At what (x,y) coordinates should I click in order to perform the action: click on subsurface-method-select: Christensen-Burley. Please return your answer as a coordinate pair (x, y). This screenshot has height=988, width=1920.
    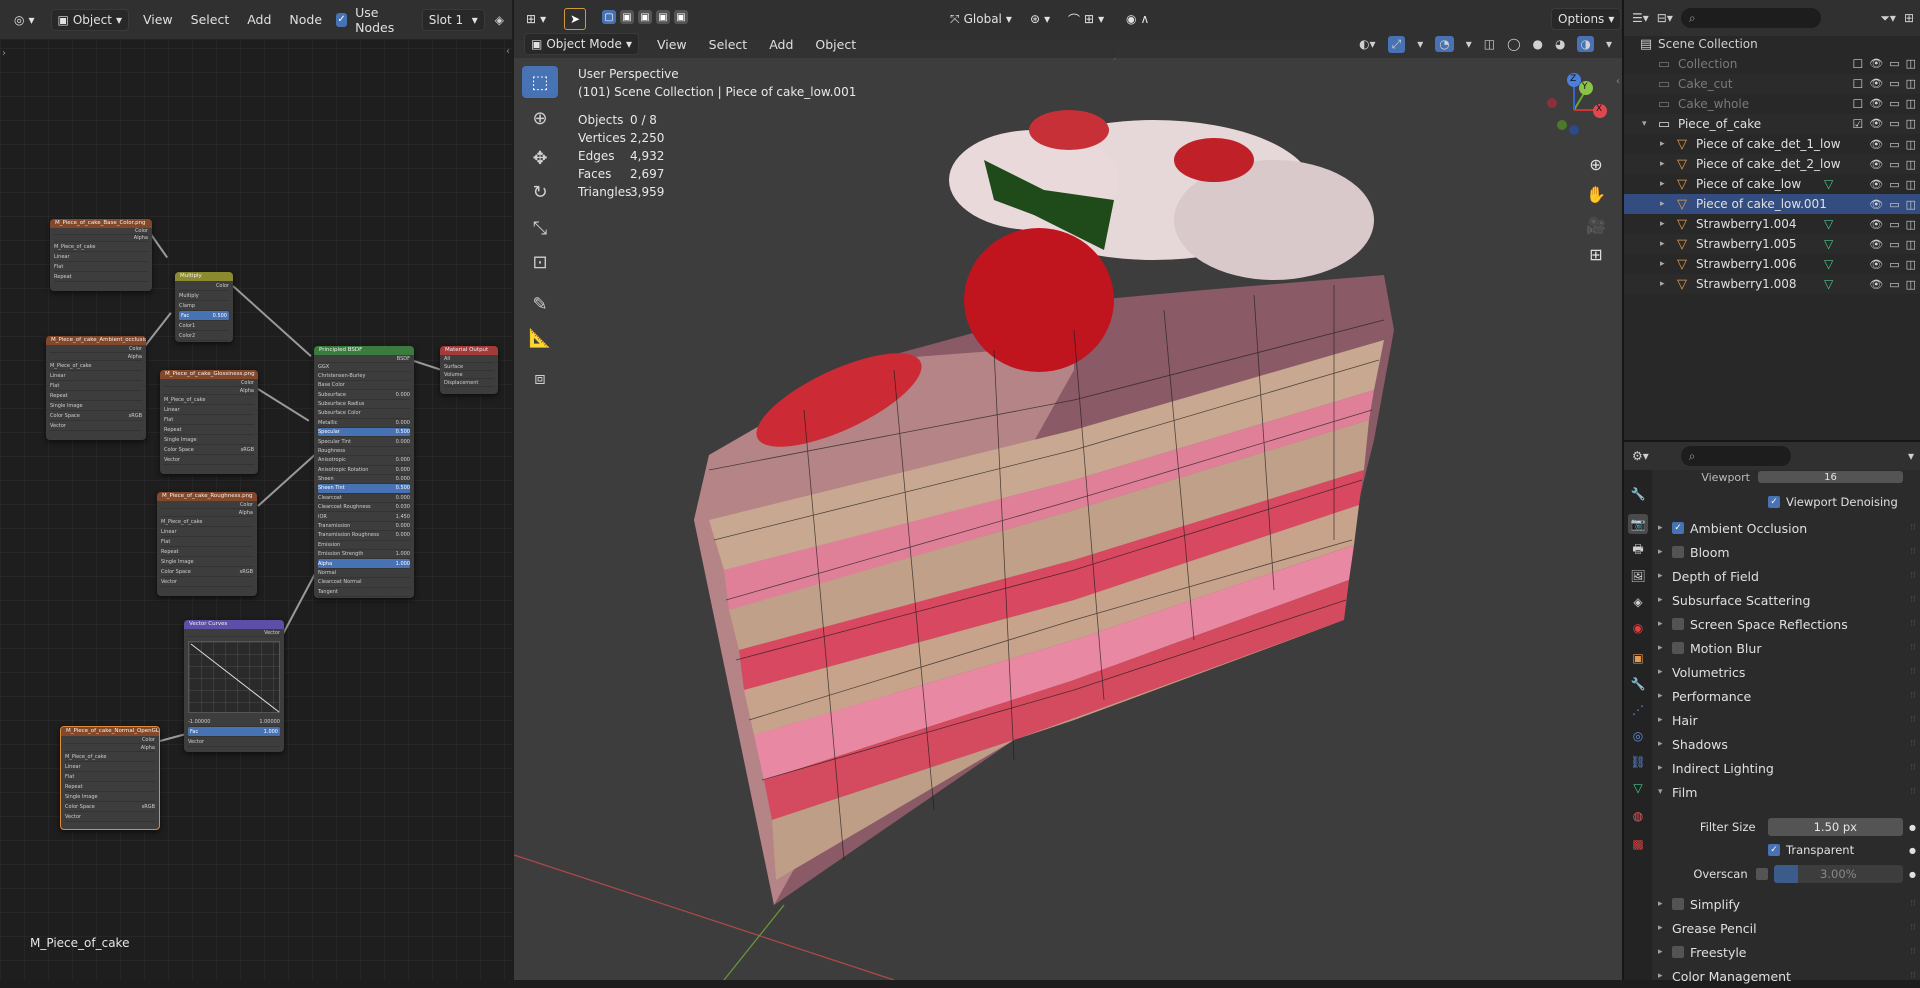
    Looking at the image, I should click on (364, 376).